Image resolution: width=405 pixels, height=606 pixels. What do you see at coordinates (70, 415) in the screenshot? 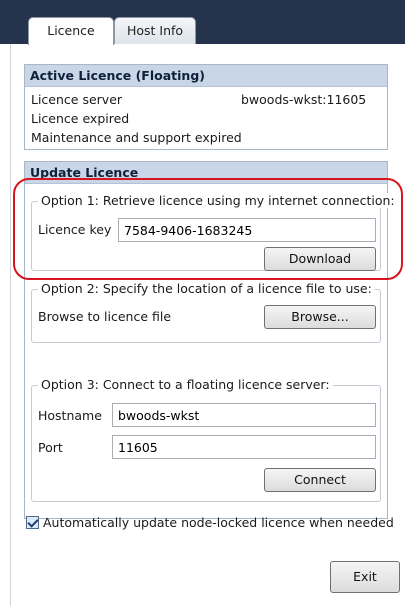
I see `hostname-label: Hostname` at bounding box center [70, 415].